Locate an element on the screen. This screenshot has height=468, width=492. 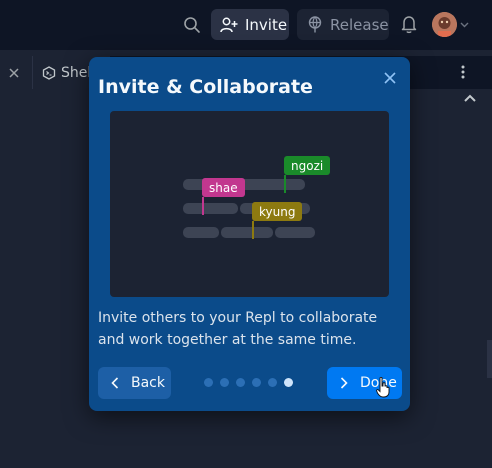
shell-icon is located at coordinates (49, 72).